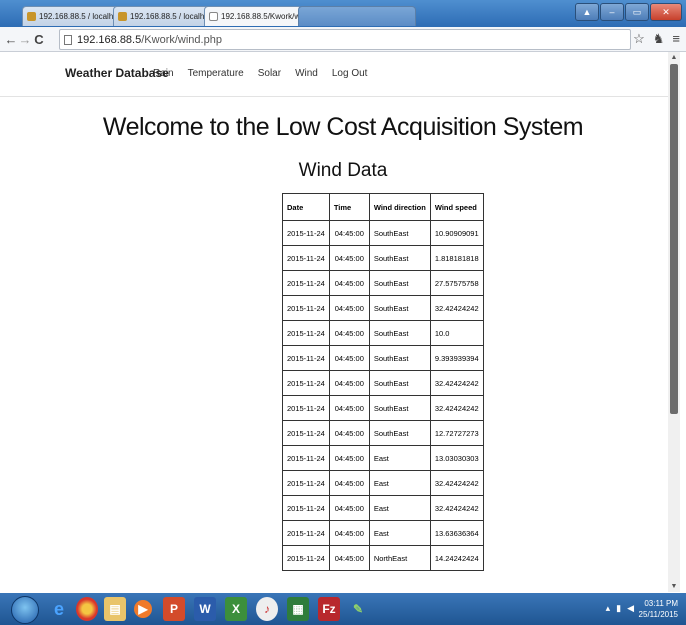  I want to click on bookmark-star-icon: ☆, so click(639, 39).